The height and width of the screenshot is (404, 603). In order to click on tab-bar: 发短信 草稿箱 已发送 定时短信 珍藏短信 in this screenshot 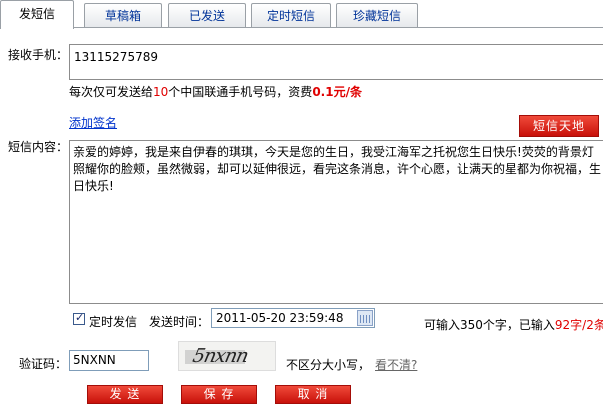, I will do `click(301, 15)`.